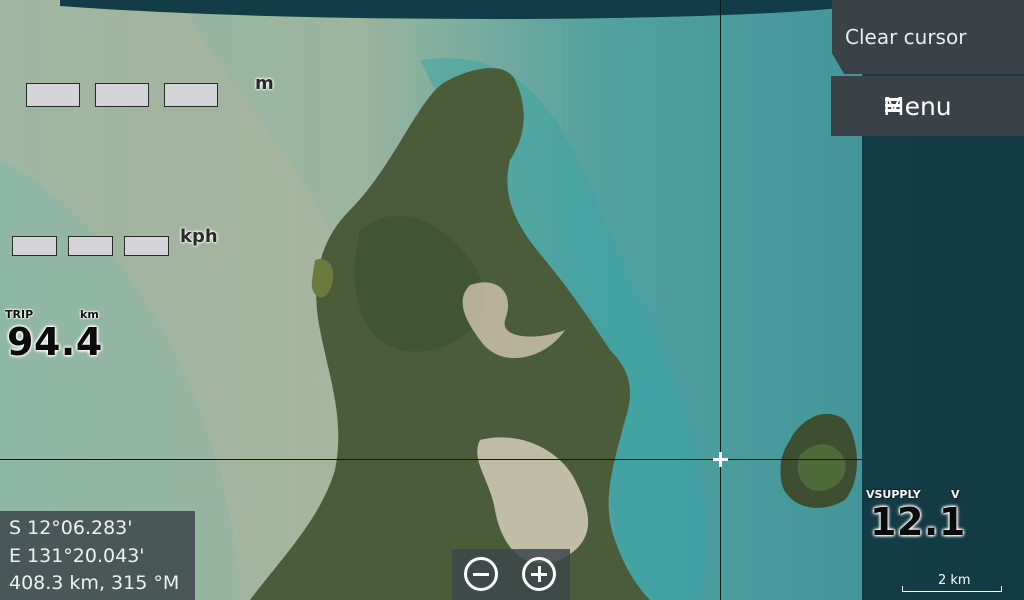  Describe the element at coordinates (264, 83) in the screenshot. I see `depth-unit-label: m` at that location.